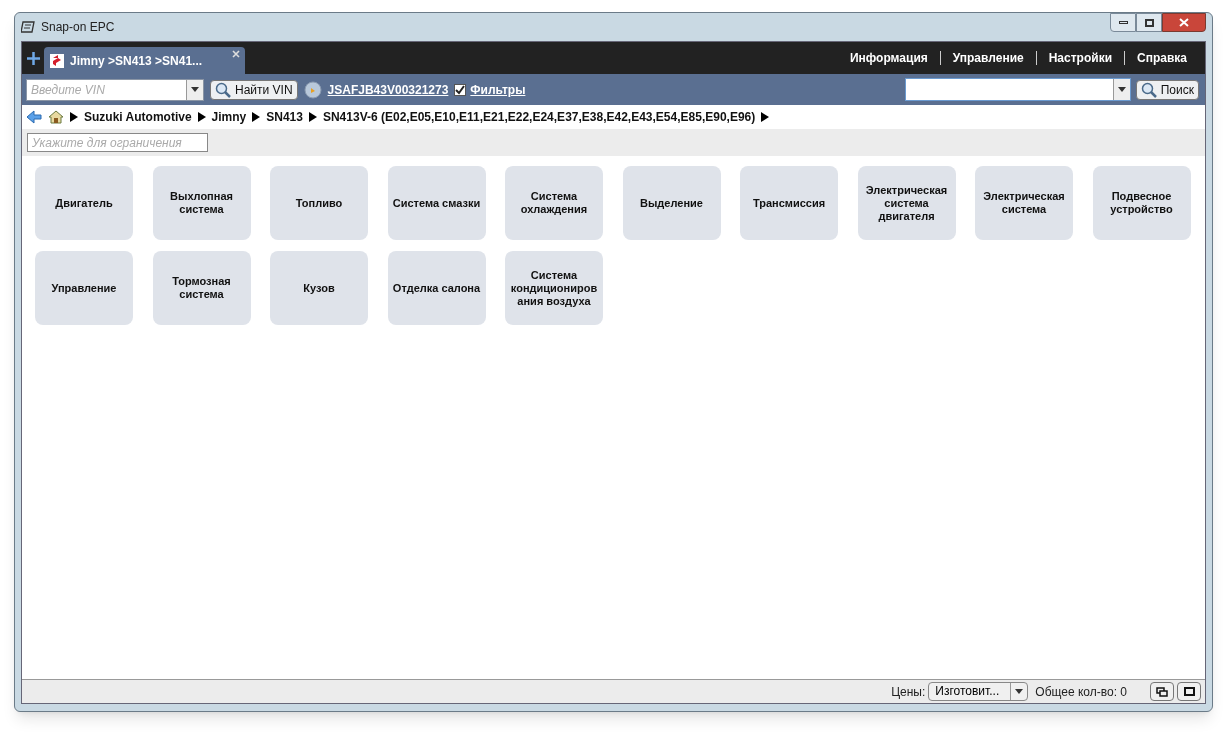 This screenshot has height=732, width=1231. I want to click on category-tile: Тормозная система, so click(201, 288).